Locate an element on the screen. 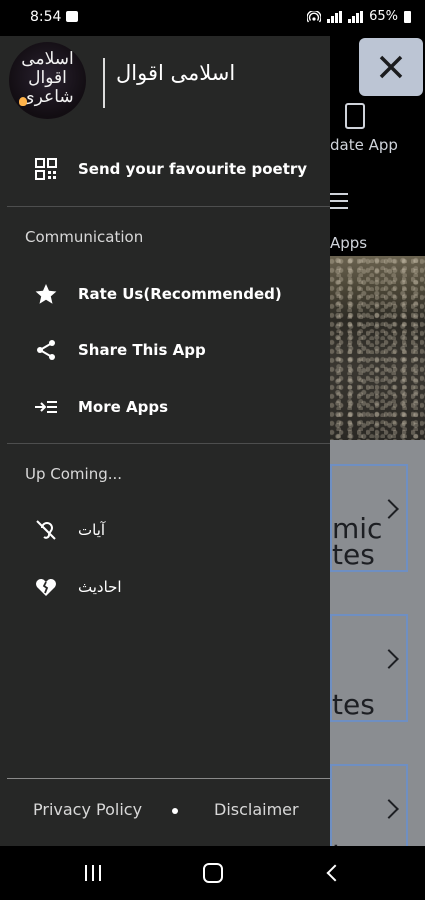  update-app-button: date App is located at coordinates (377, 129).